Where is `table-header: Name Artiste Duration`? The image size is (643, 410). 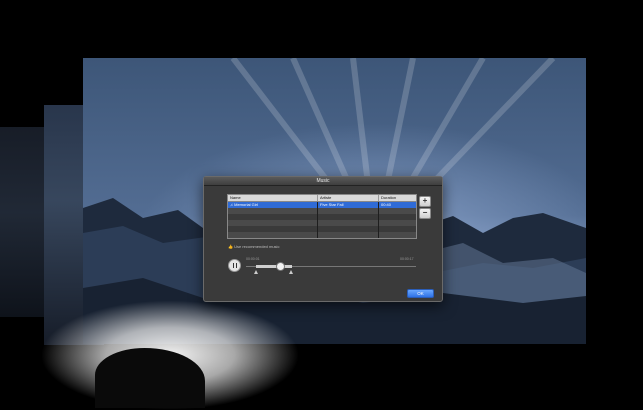
table-header: Name Artiste Duration is located at coordinates (322, 198).